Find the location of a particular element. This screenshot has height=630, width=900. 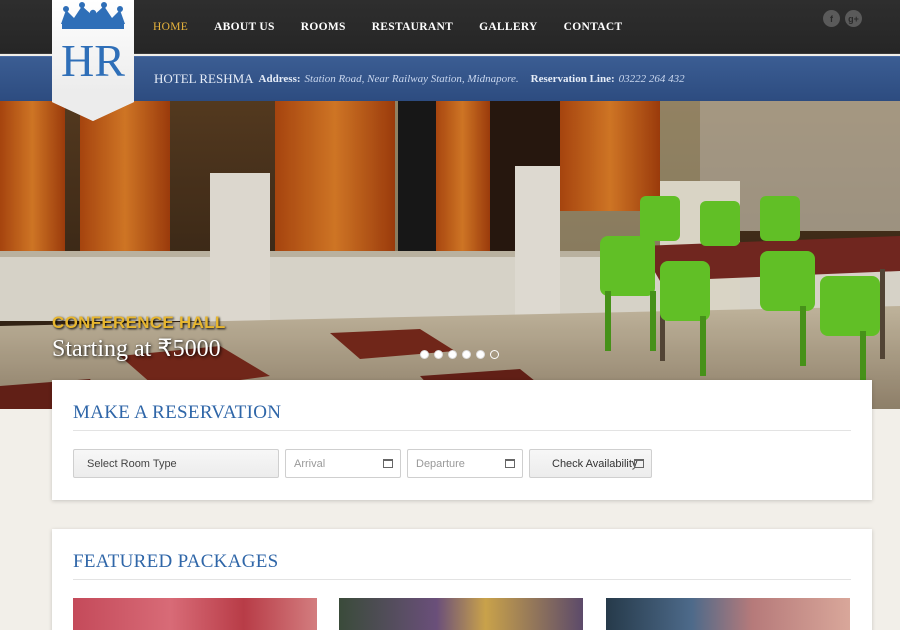

social-links: f g+ is located at coordinates (842, 18).